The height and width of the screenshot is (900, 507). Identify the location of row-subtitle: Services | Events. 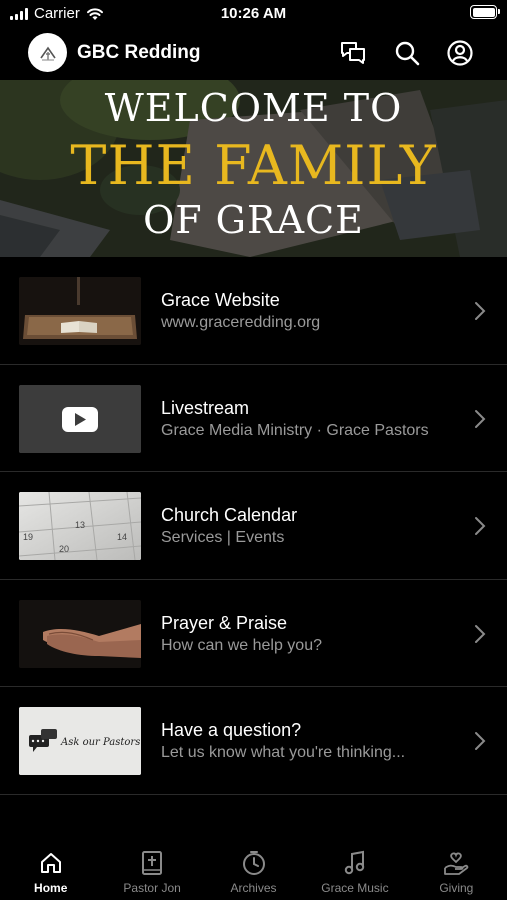
(223, 537).